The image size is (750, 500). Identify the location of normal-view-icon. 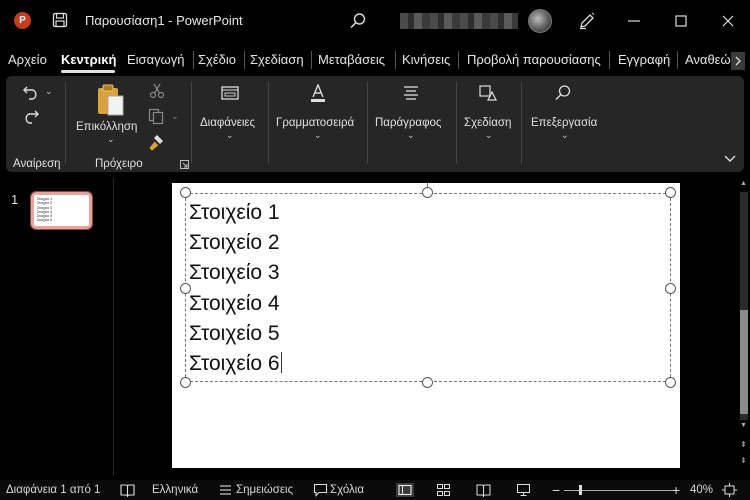
(405, 490).